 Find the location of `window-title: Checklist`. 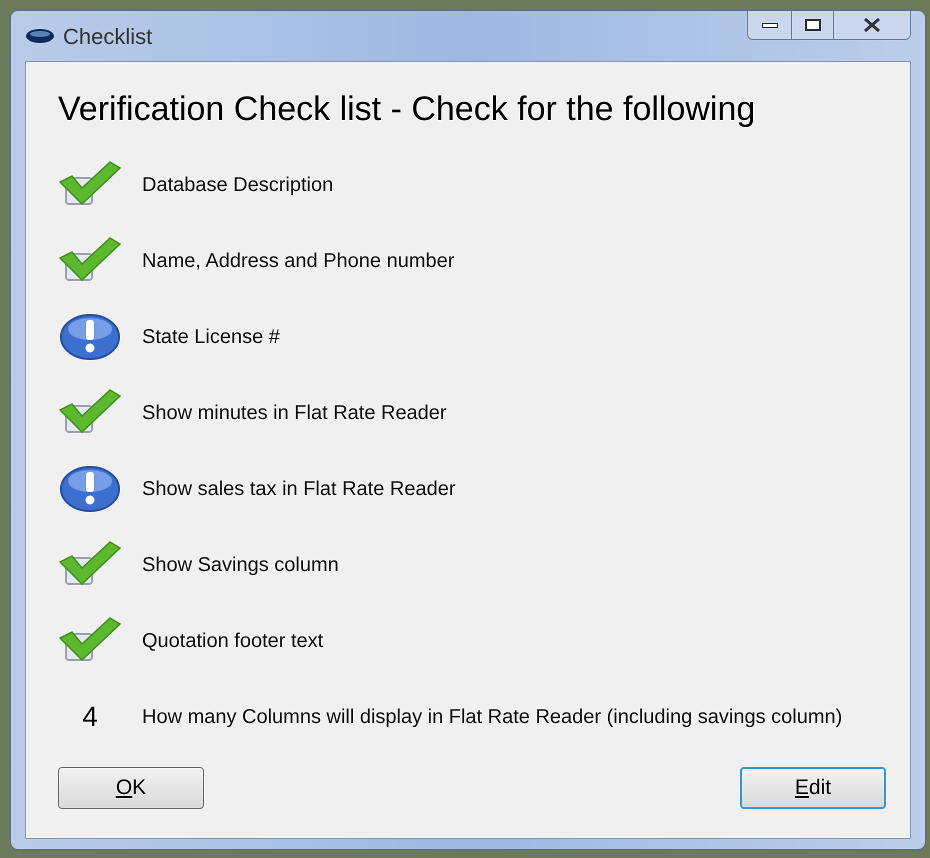

window-title: Checklist is located at coordinates (107, 36).